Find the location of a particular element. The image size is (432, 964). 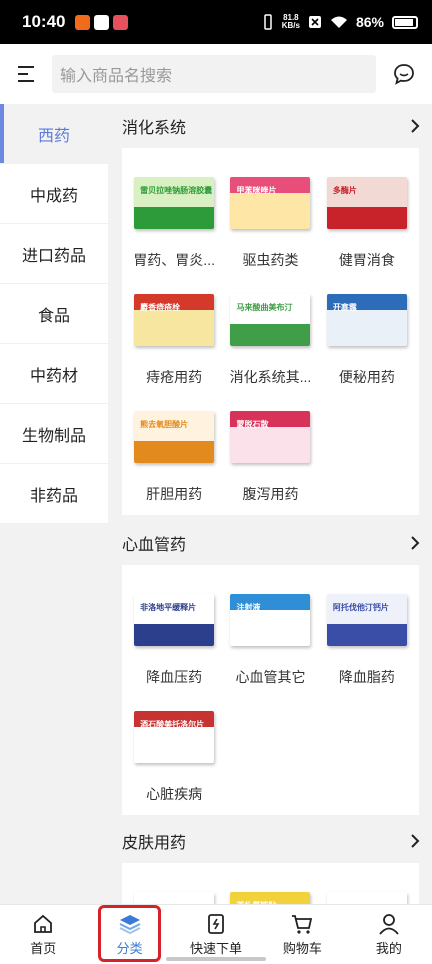

box-label-text: 酒石酸美托洛尔片 is located at coordinates (172, 724).